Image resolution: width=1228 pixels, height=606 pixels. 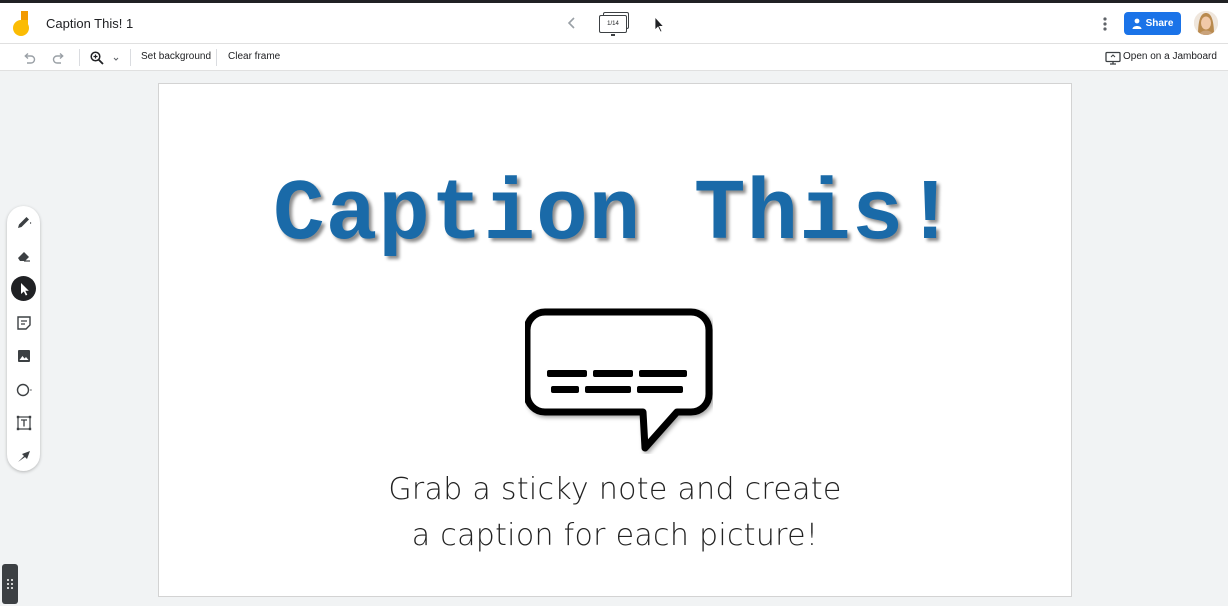 I want to click on frame-counter-label: 1/14, so click(x=613, y=24).